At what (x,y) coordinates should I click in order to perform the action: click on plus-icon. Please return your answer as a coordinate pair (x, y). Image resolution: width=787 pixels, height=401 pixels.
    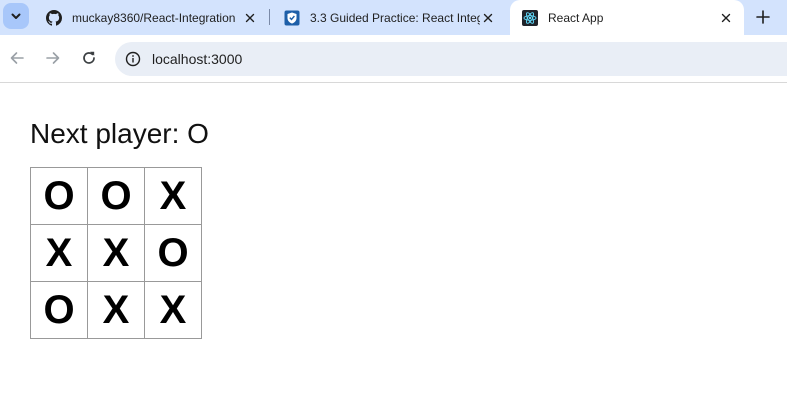
    Looking at the image, I should click on (763, 17).